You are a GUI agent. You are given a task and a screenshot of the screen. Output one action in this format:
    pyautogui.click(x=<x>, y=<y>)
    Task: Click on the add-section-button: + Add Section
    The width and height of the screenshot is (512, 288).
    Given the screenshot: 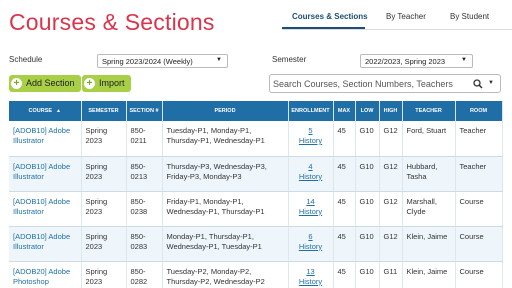 What is the action you would take?
    pyautogui.click(x=45, y=83)
    